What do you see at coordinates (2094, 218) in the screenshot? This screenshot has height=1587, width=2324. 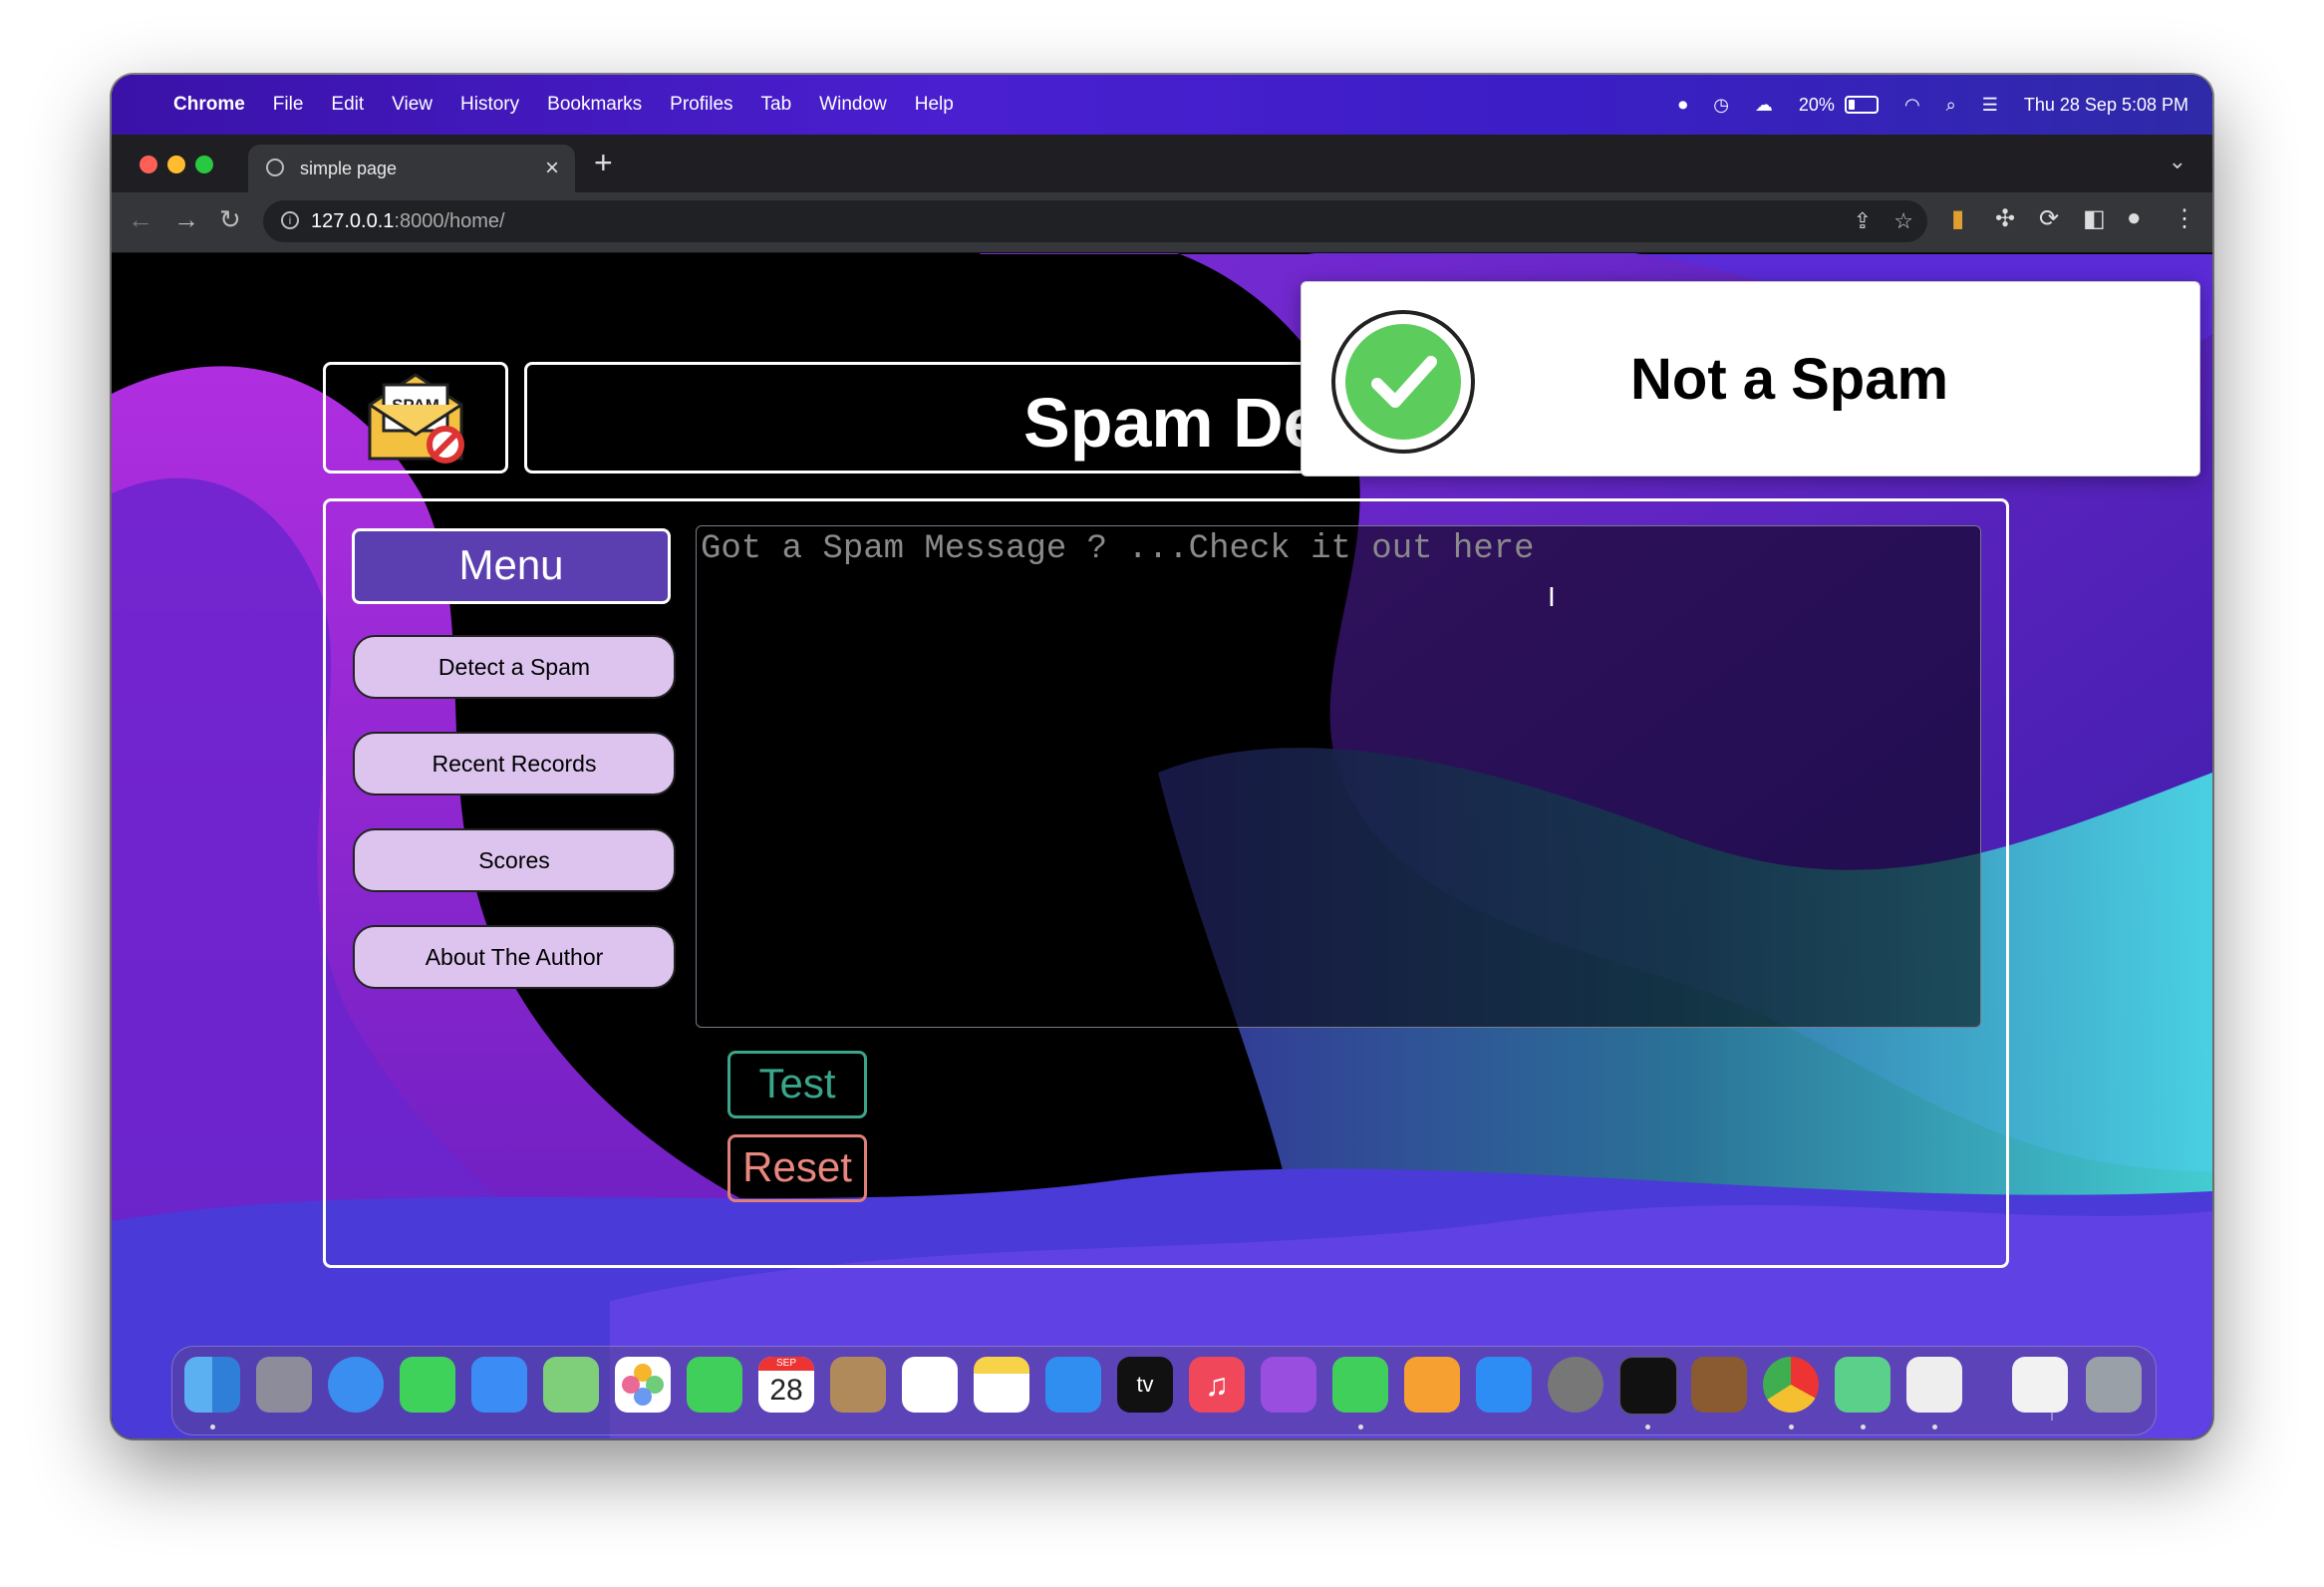 I see `side-panel-icon: ◧` at bounding box center [2094, 218].